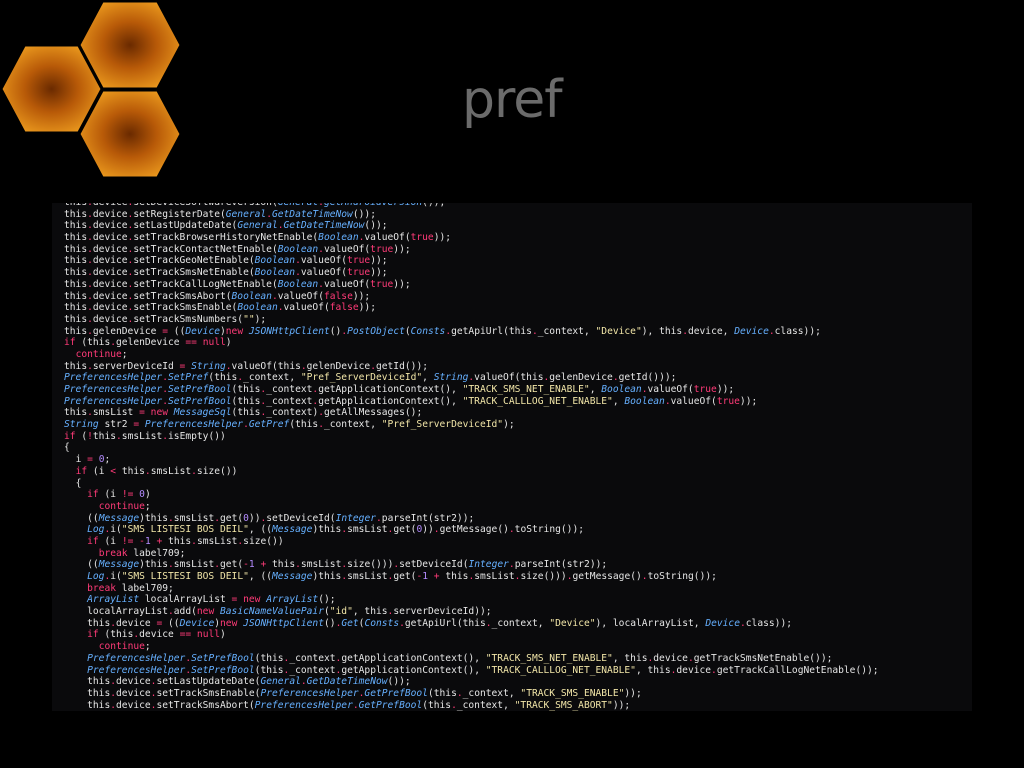  I want to click on code-line: if (this.device == null), so click(156, 635).